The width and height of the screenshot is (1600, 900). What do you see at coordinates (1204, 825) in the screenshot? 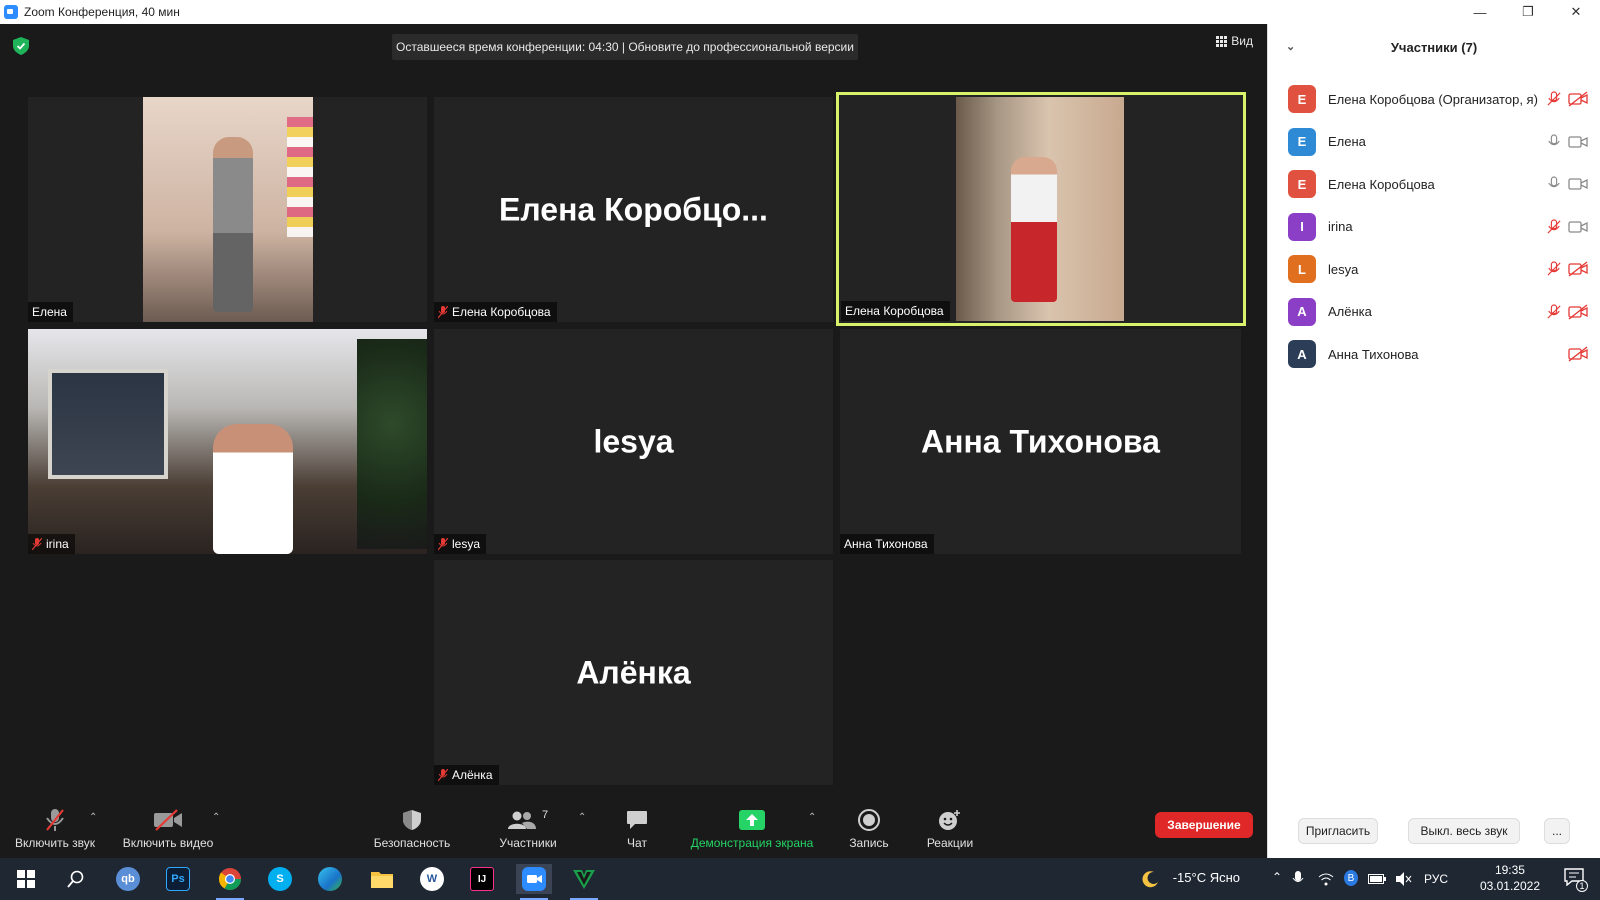
I see `end-meeting-button: Завершение` at bounding box center [1204, 825].